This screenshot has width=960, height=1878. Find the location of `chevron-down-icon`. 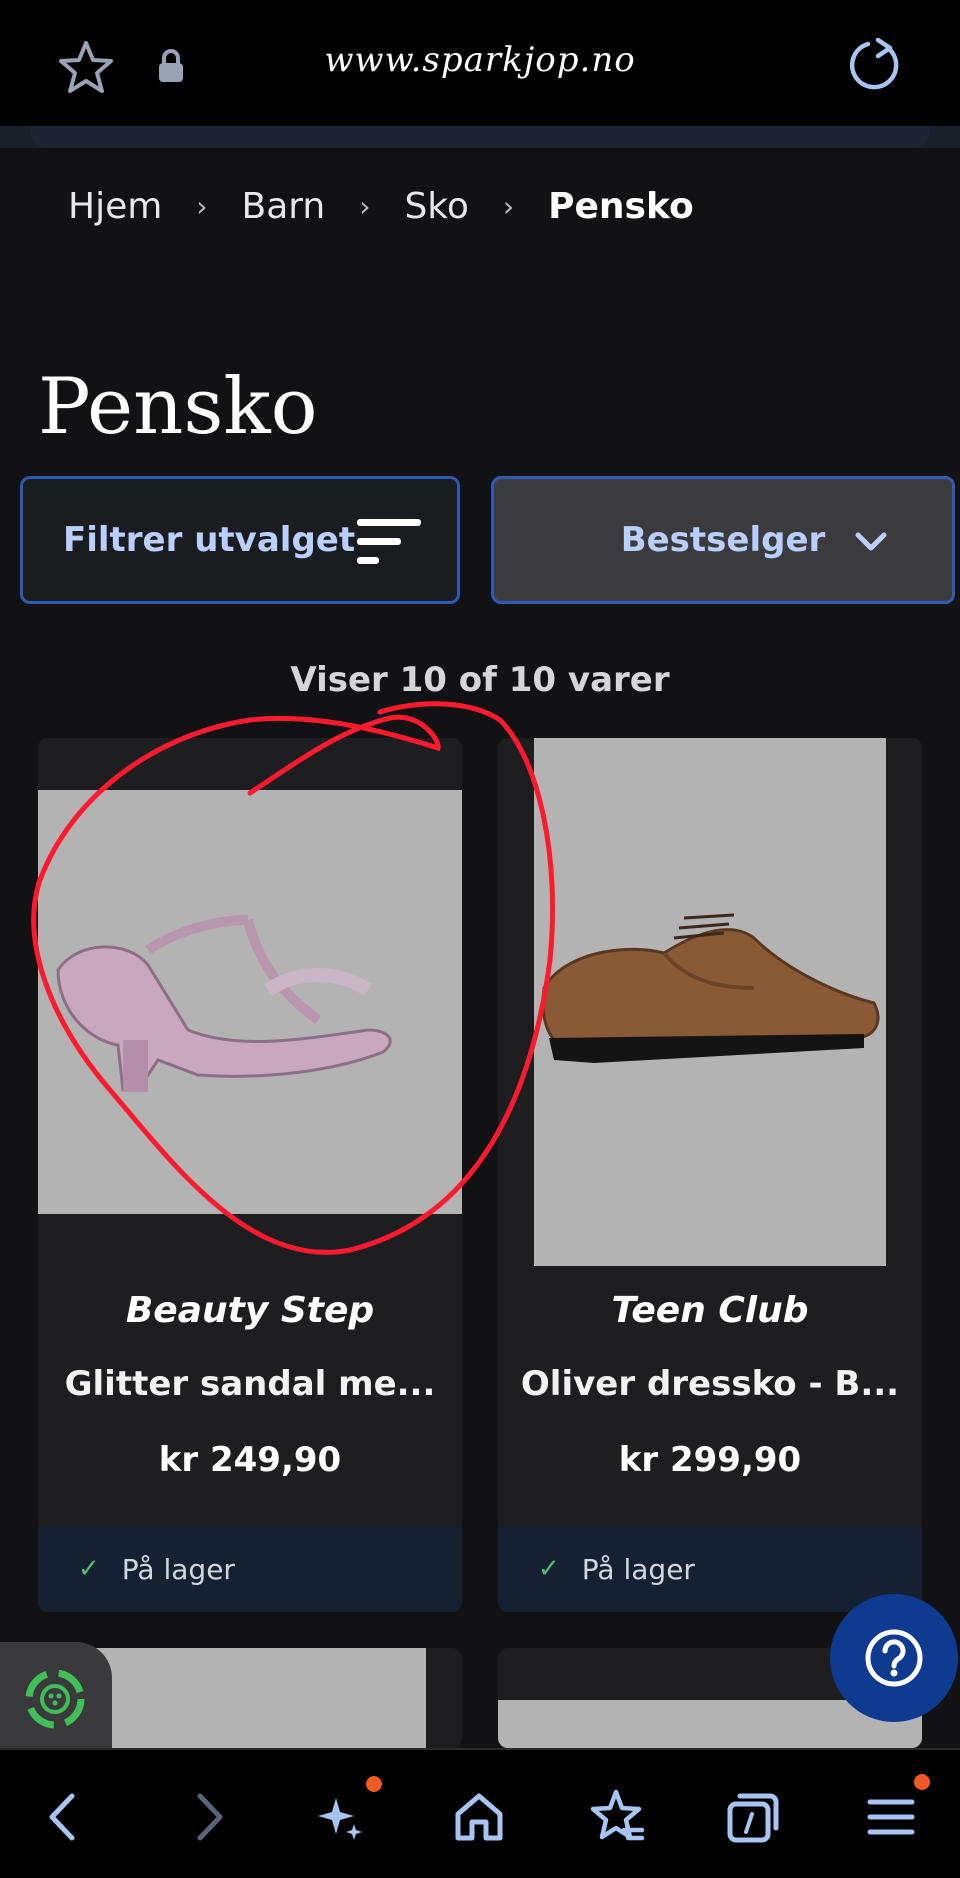

chevron-down-icon is located at coordinates (871, 541).